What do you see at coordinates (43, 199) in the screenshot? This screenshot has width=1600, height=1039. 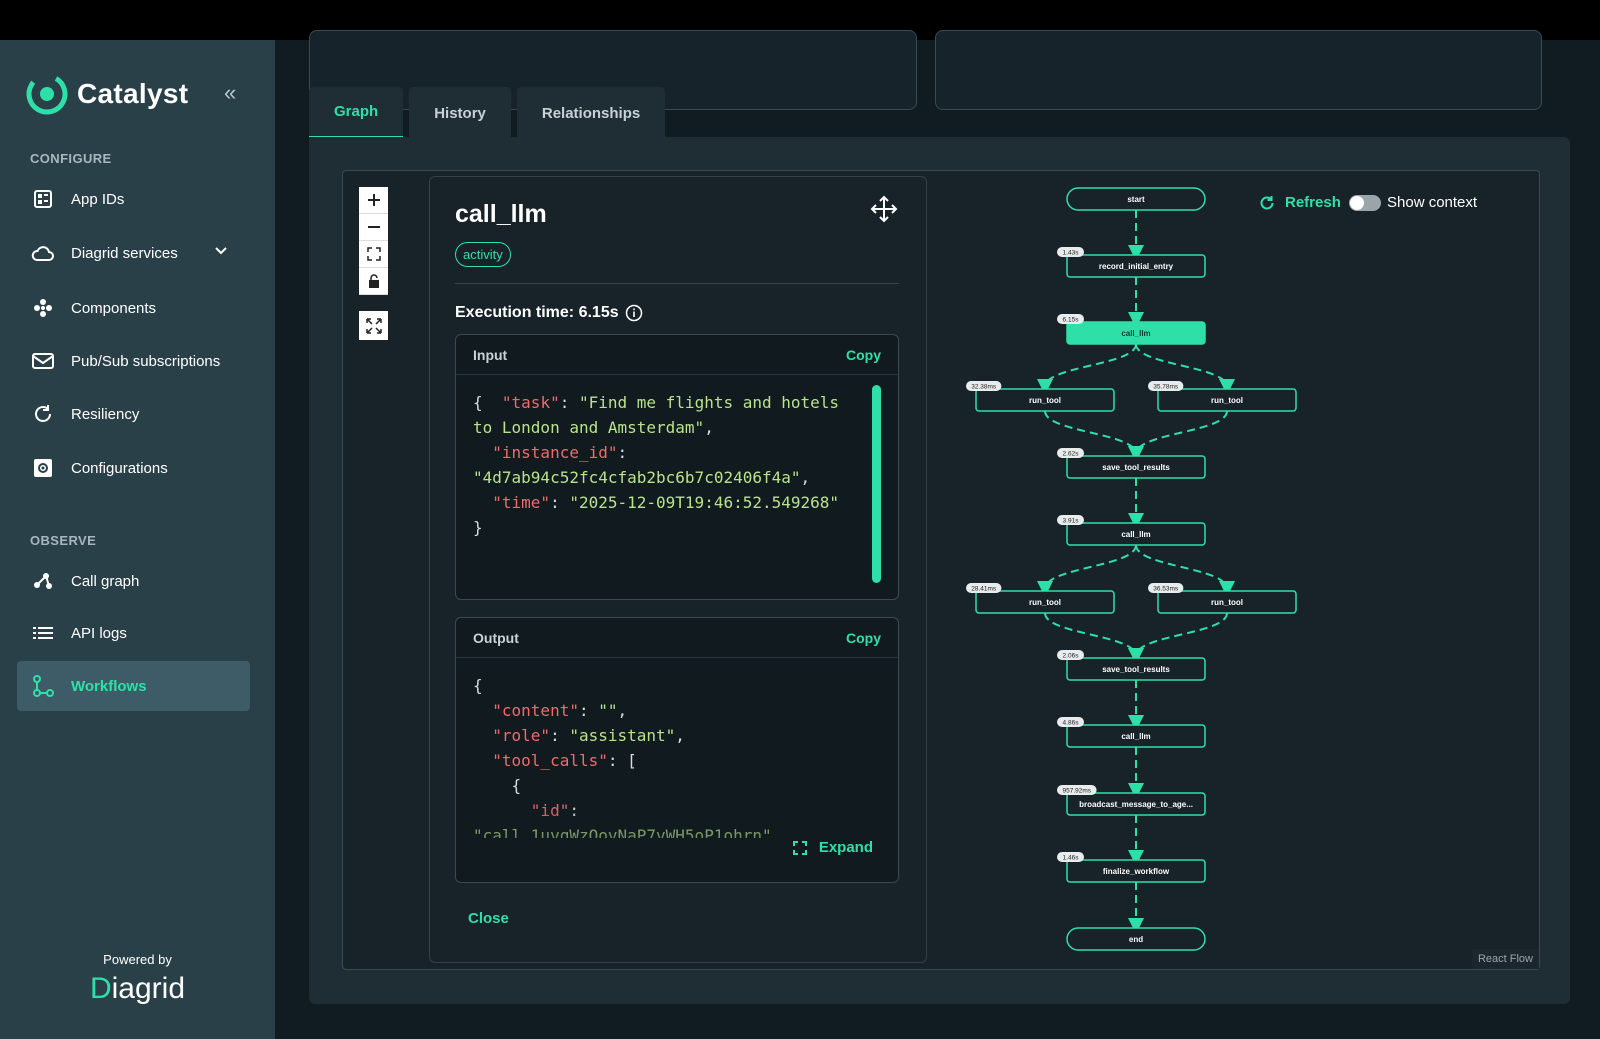 I see `app-ids-icon` at bounding box center [43, 199].